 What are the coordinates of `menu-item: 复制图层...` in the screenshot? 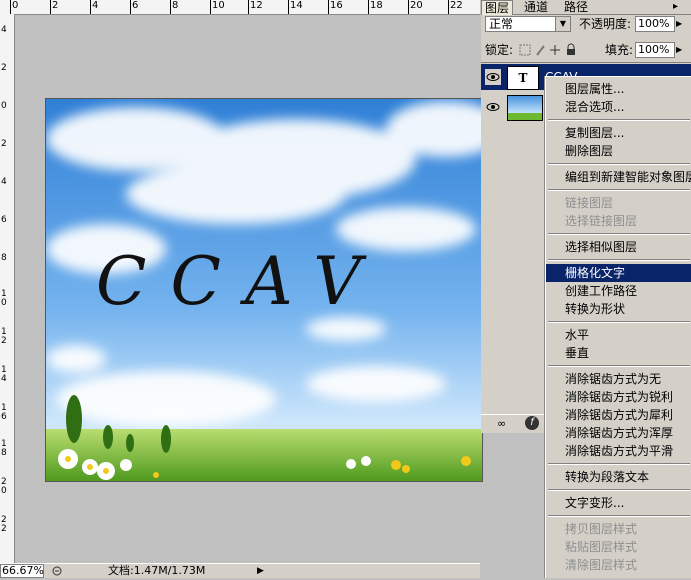 It's located at (618, 133).